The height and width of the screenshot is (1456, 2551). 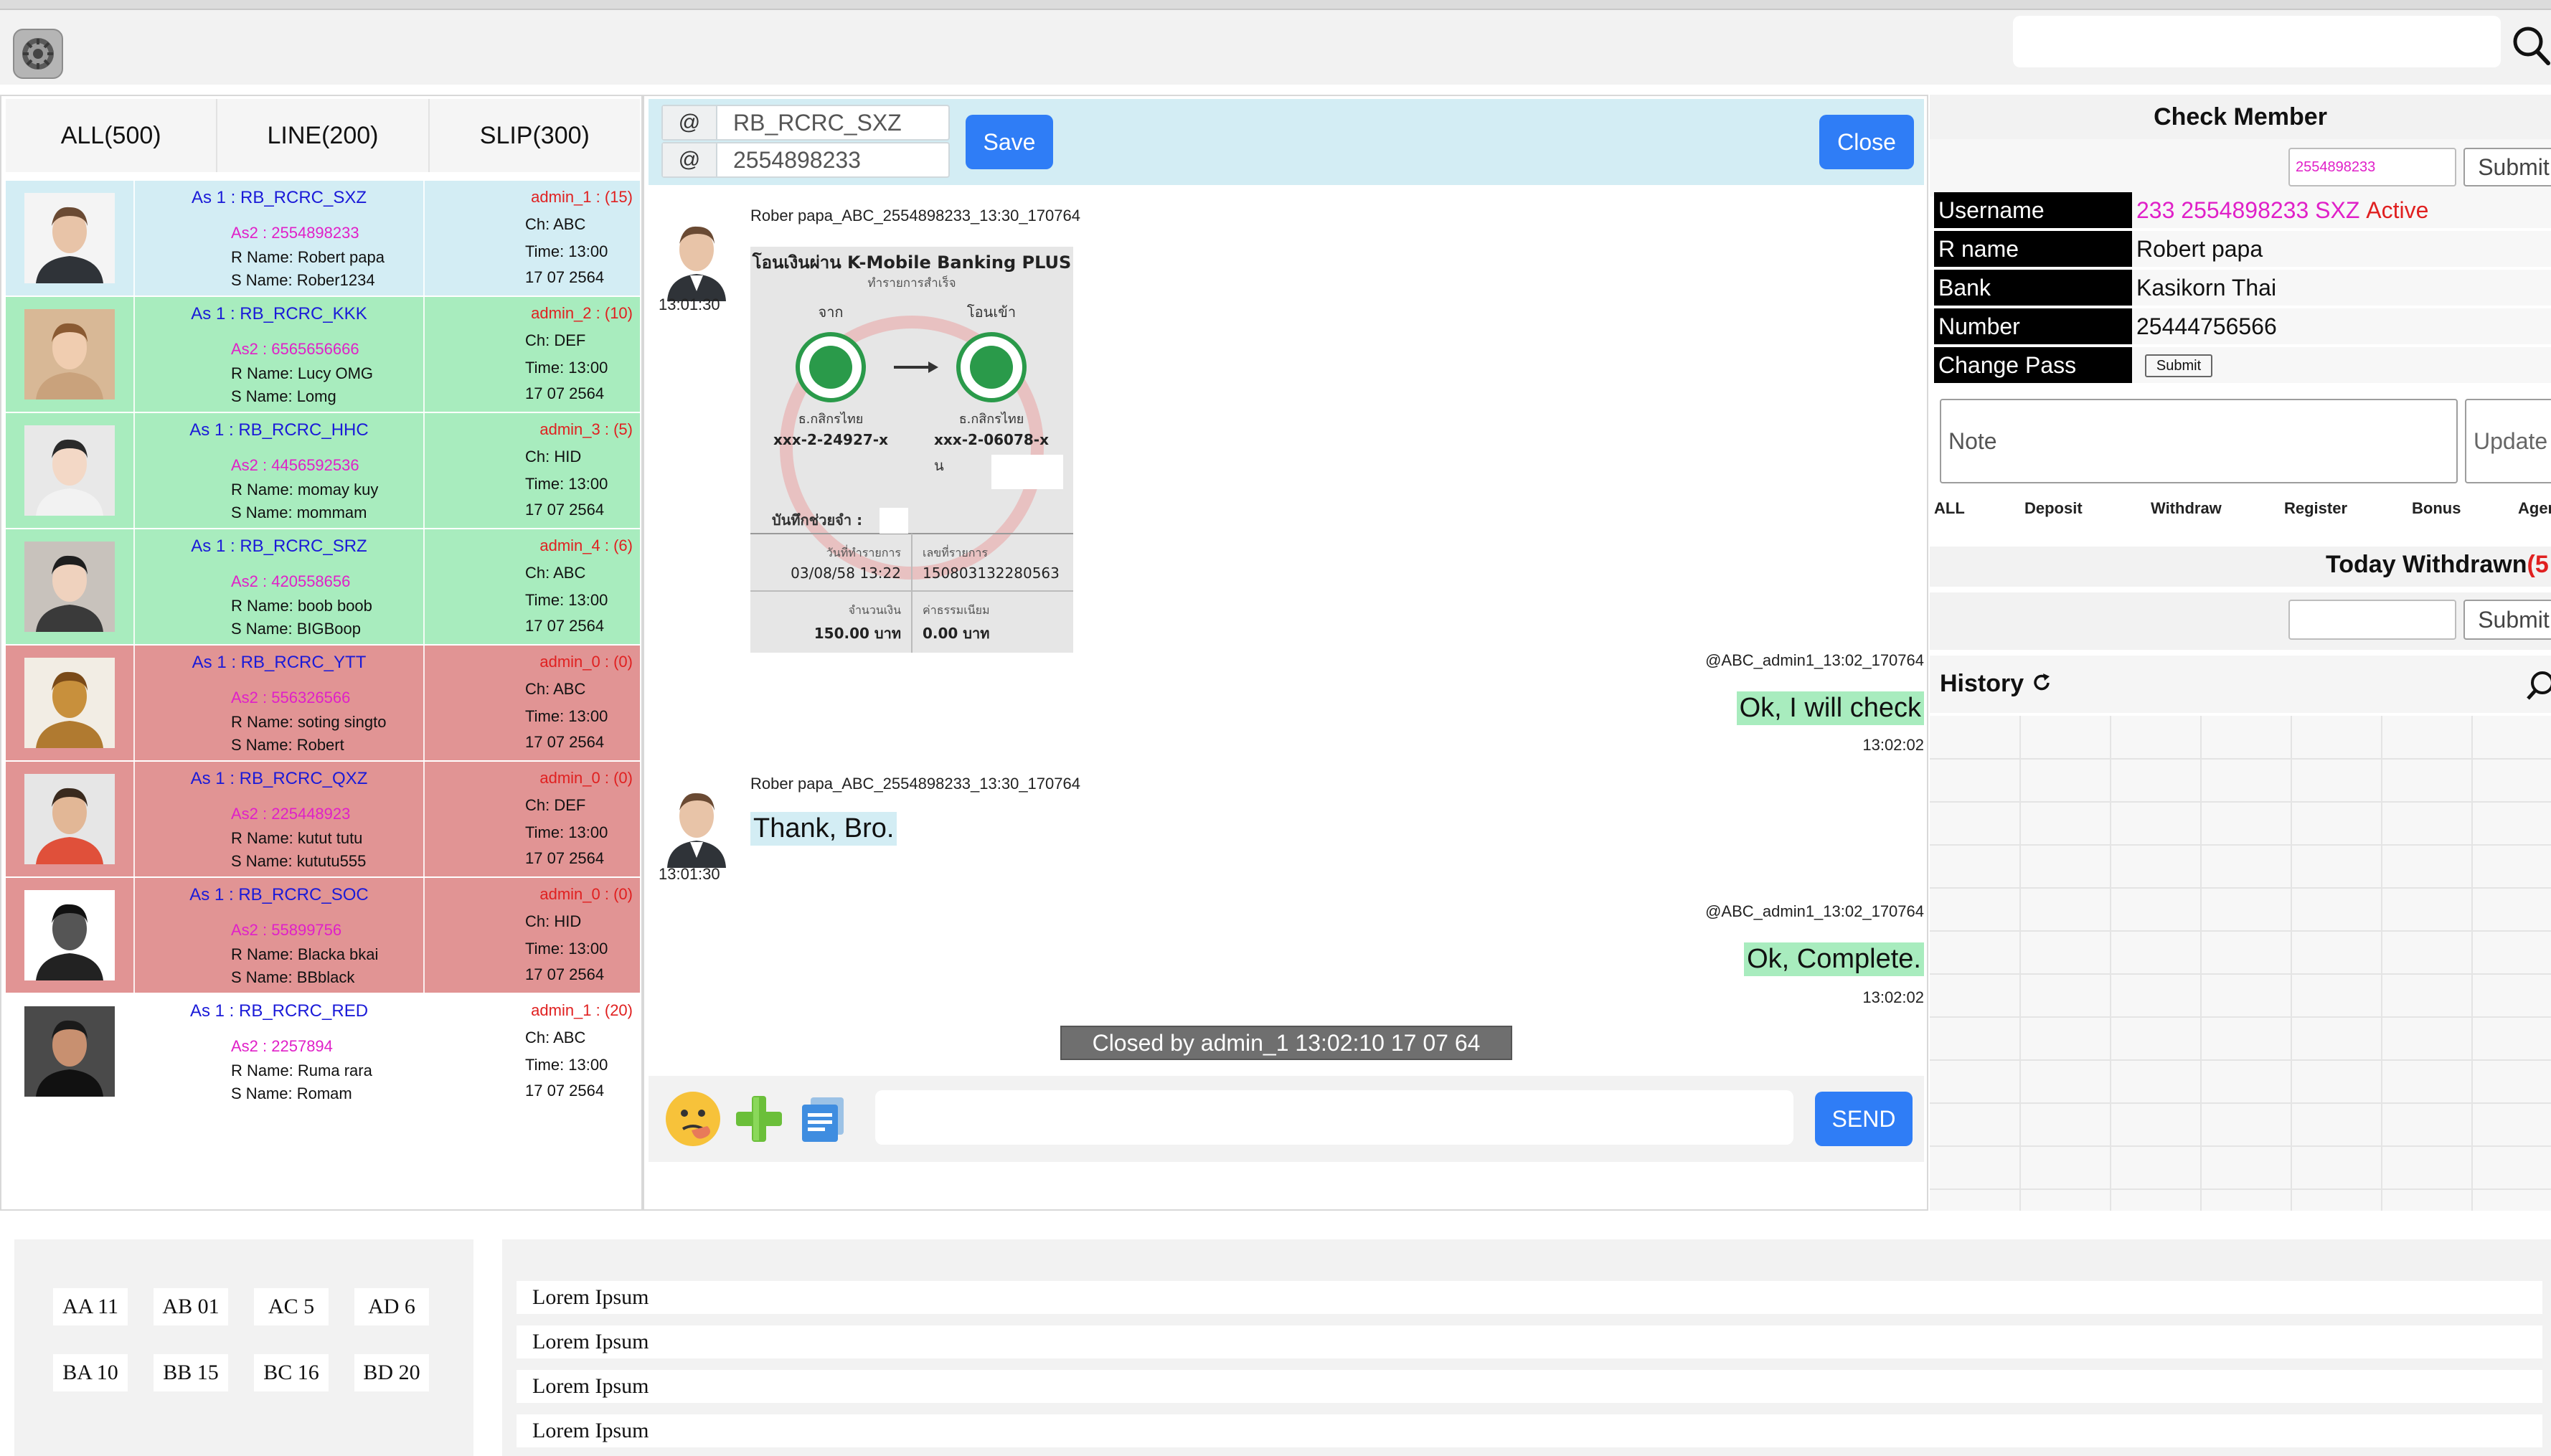 What do you see at coordinates (1334, 1117) in the screenshot?
I see `message-input` at bounding box center [1334, 1117].